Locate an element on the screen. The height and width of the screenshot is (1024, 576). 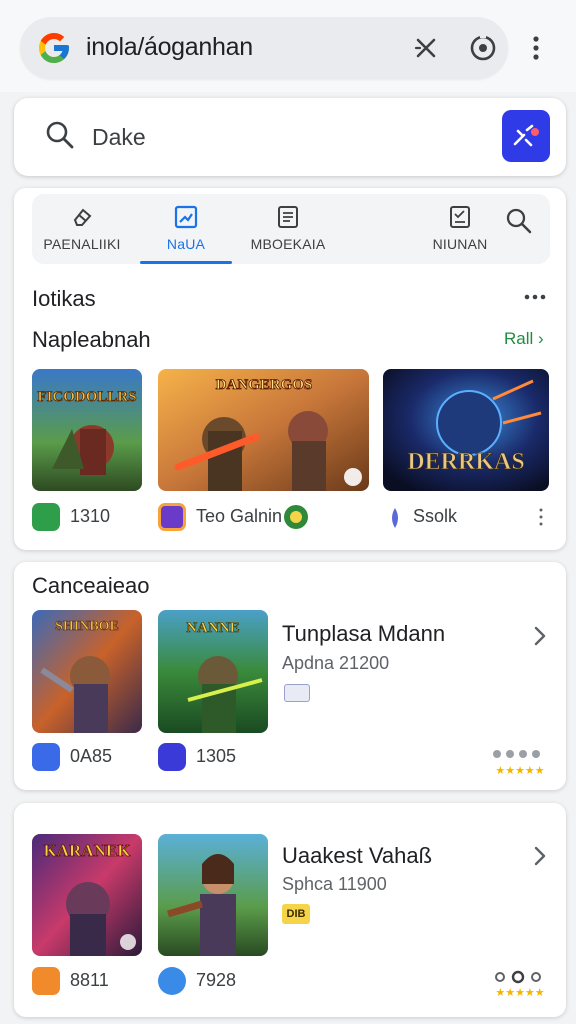
card-meta: Ssolk is located at coordinates (453, 518).